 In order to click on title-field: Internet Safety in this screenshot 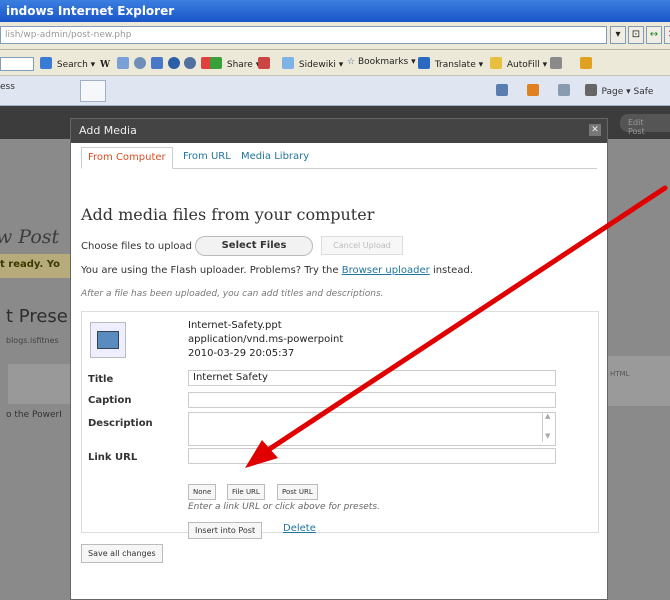, I will do `click(372, 378)`.